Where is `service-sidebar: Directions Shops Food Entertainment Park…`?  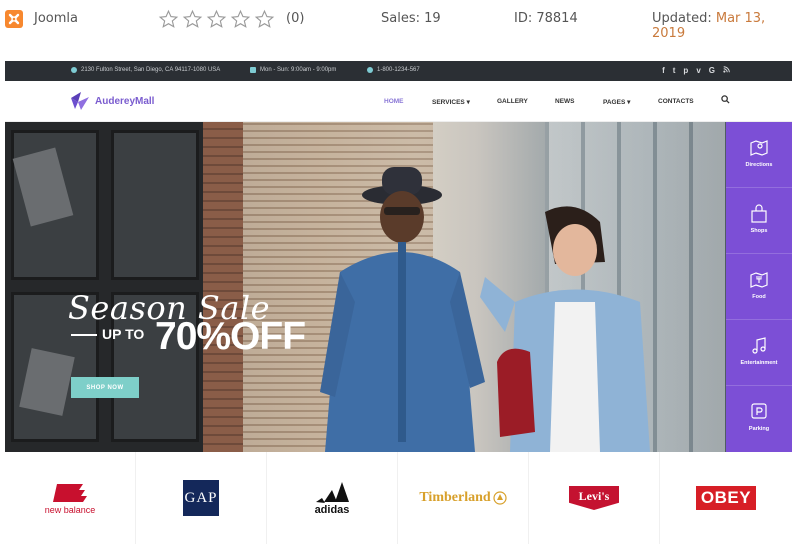
service-sidebar: Directions Shops Food Entertainment Park… is located at coordinates (759, 287).